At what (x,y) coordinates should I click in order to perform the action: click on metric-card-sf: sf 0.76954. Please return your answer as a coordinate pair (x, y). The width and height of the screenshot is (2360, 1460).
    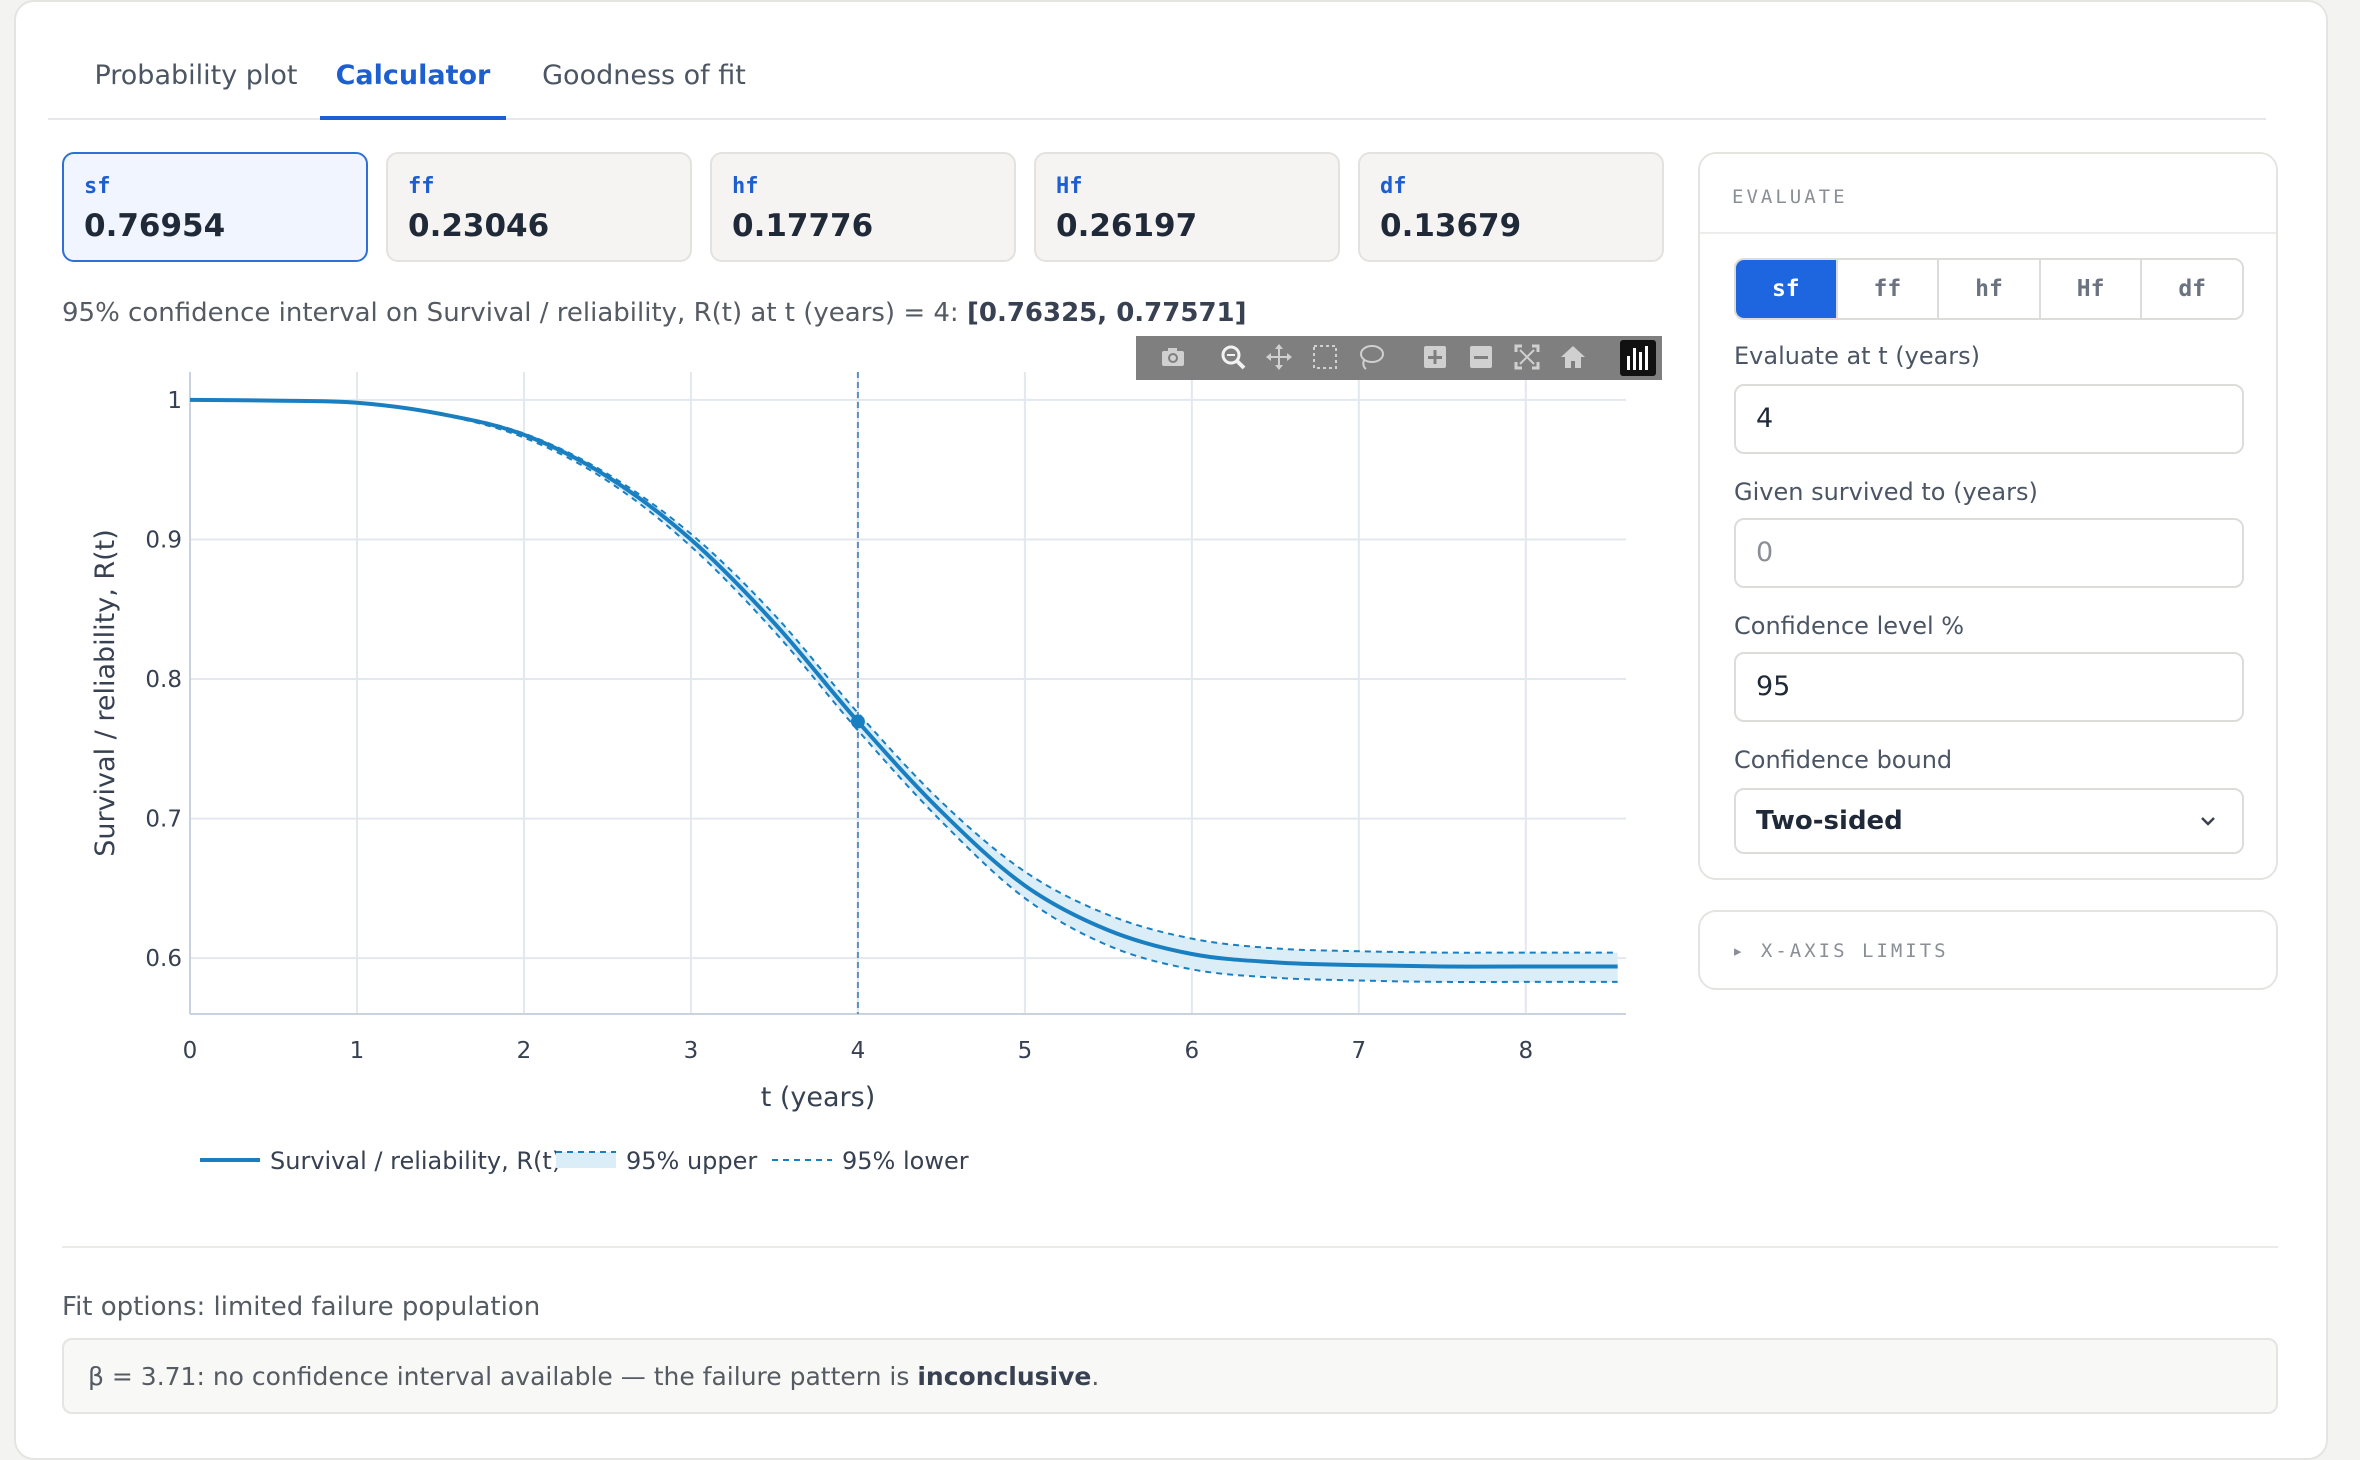
    Looking at the image, I should click on (215, 207).